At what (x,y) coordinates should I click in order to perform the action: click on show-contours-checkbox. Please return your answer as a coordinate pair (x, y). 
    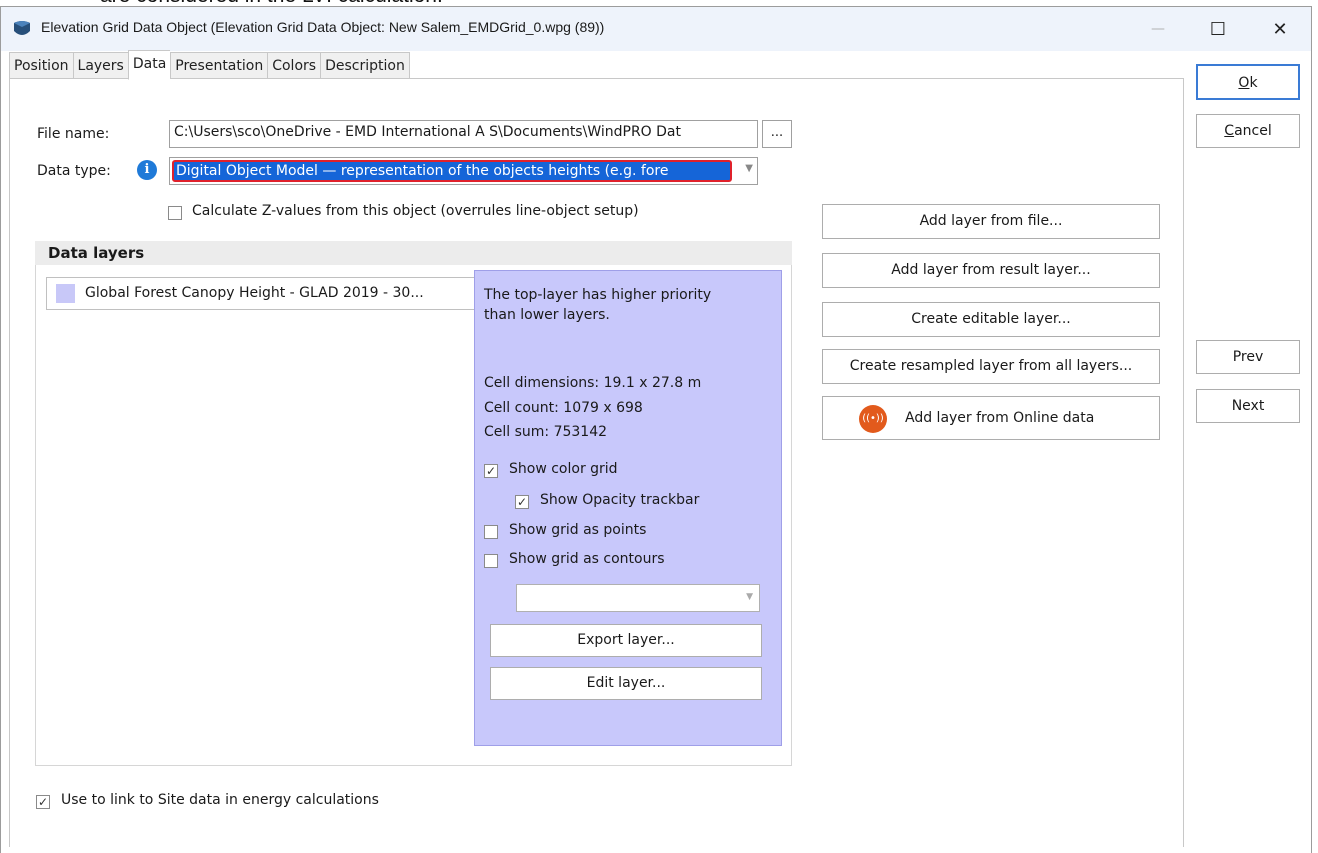
    Looking at the image, I should click on (491, 561).